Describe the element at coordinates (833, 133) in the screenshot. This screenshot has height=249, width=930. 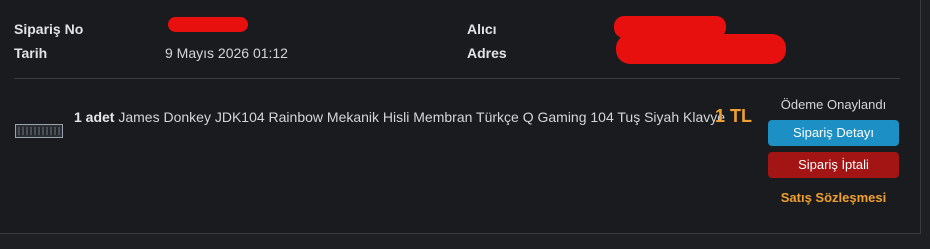
I see `order-detail-button: Sipariş Detayı` at that location.